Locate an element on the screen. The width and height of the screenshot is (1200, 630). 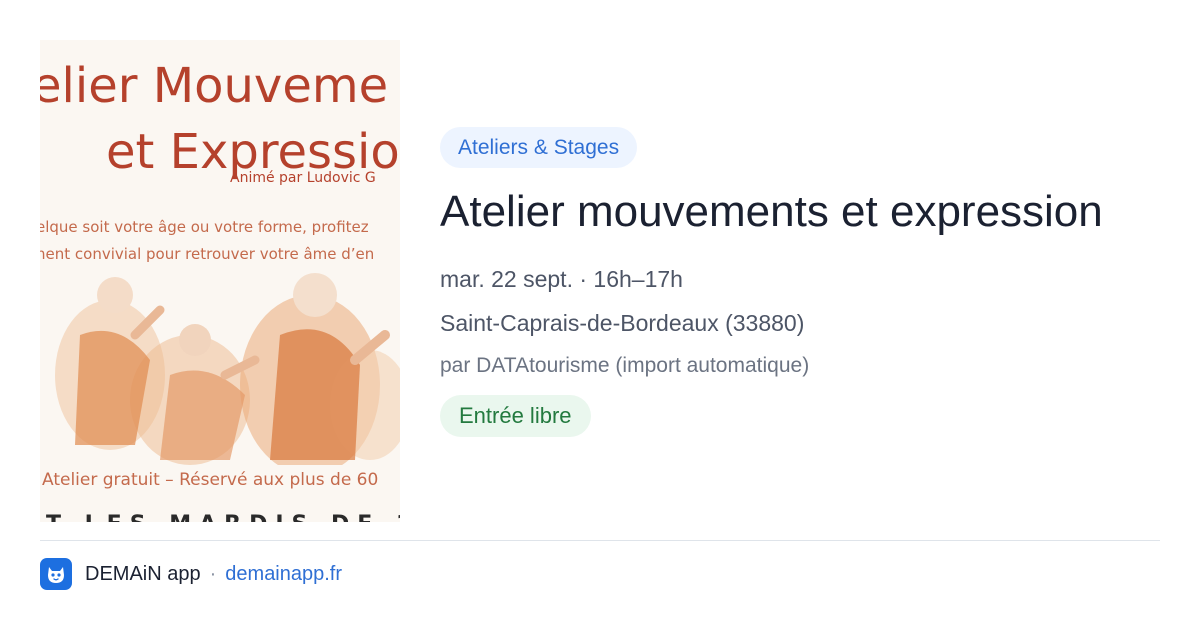
poster-footer-text: Atelier gratuit – Réservé aux plus de 60 is located at coordinates (210, 480).